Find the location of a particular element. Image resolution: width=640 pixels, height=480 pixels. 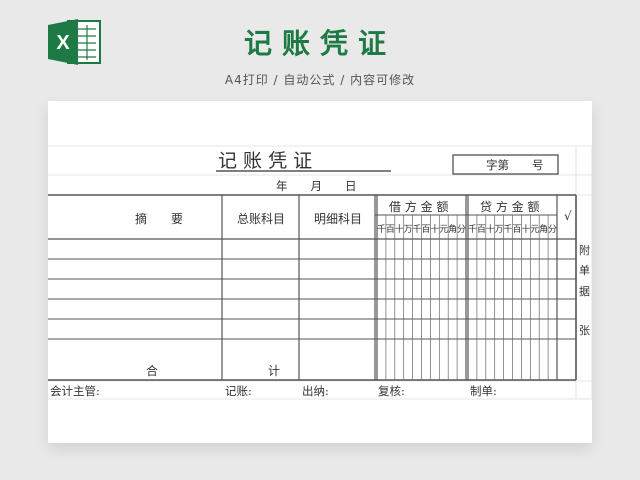

page-subtitle: A4打印 / 自动公式 / 内容可修改 is located at coordinates (320, 80).